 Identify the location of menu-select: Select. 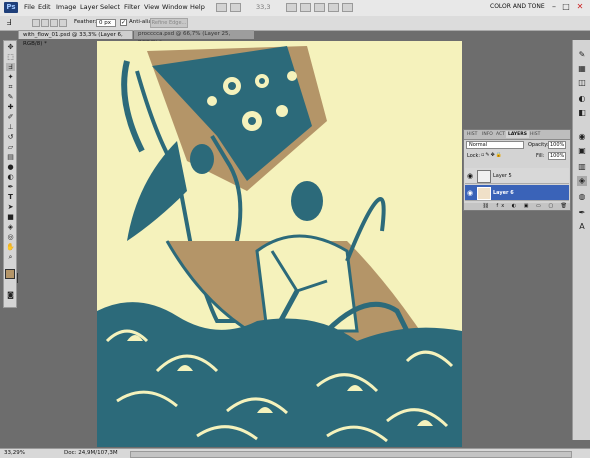
(110, 7).